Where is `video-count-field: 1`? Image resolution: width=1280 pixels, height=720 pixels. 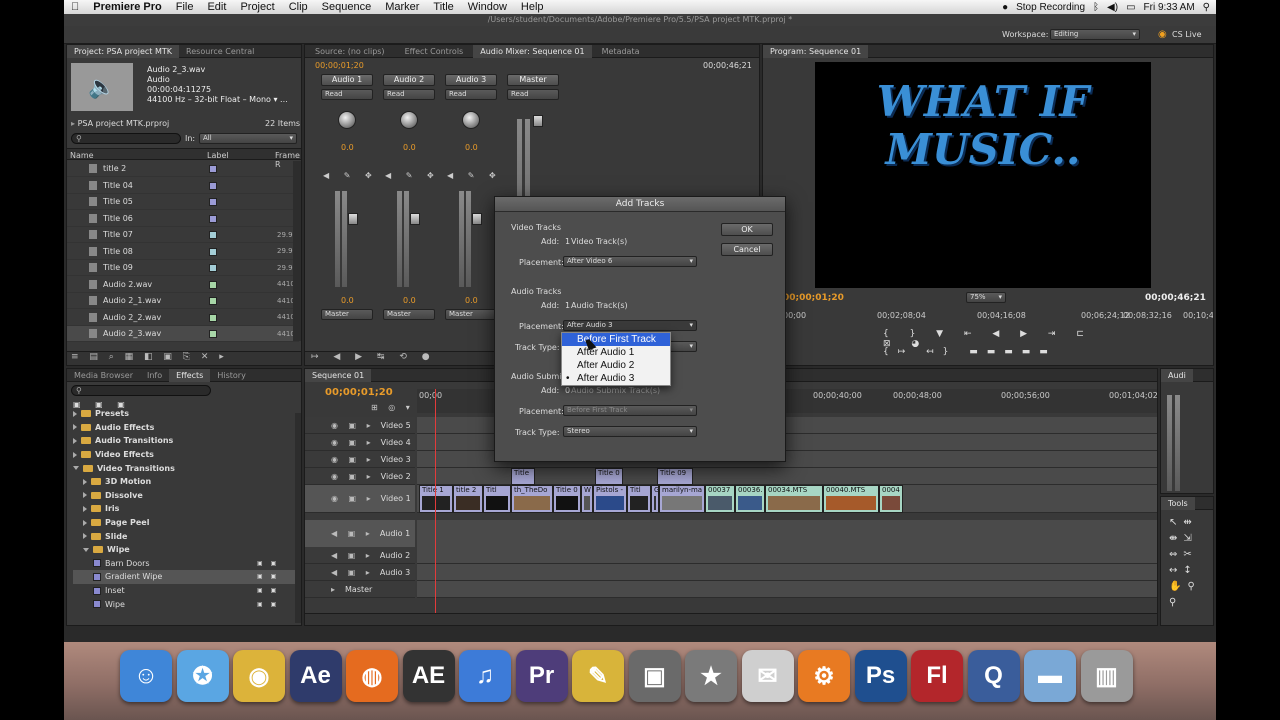
video-count-field: 1 is located at coordinates (567, 241).